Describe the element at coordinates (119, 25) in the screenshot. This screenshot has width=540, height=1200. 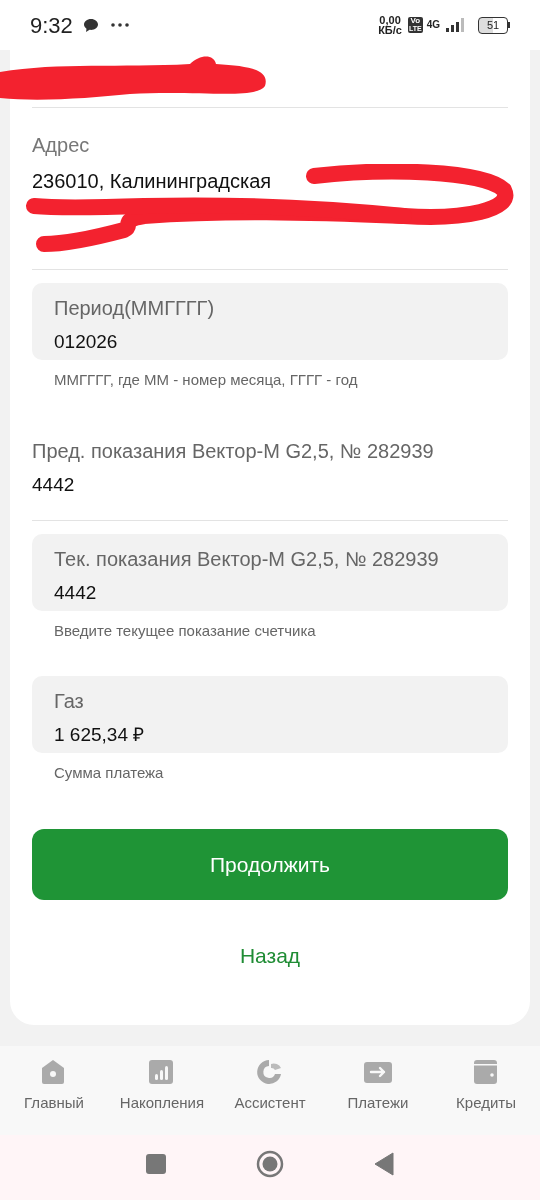
I see `more-icon` at that location.